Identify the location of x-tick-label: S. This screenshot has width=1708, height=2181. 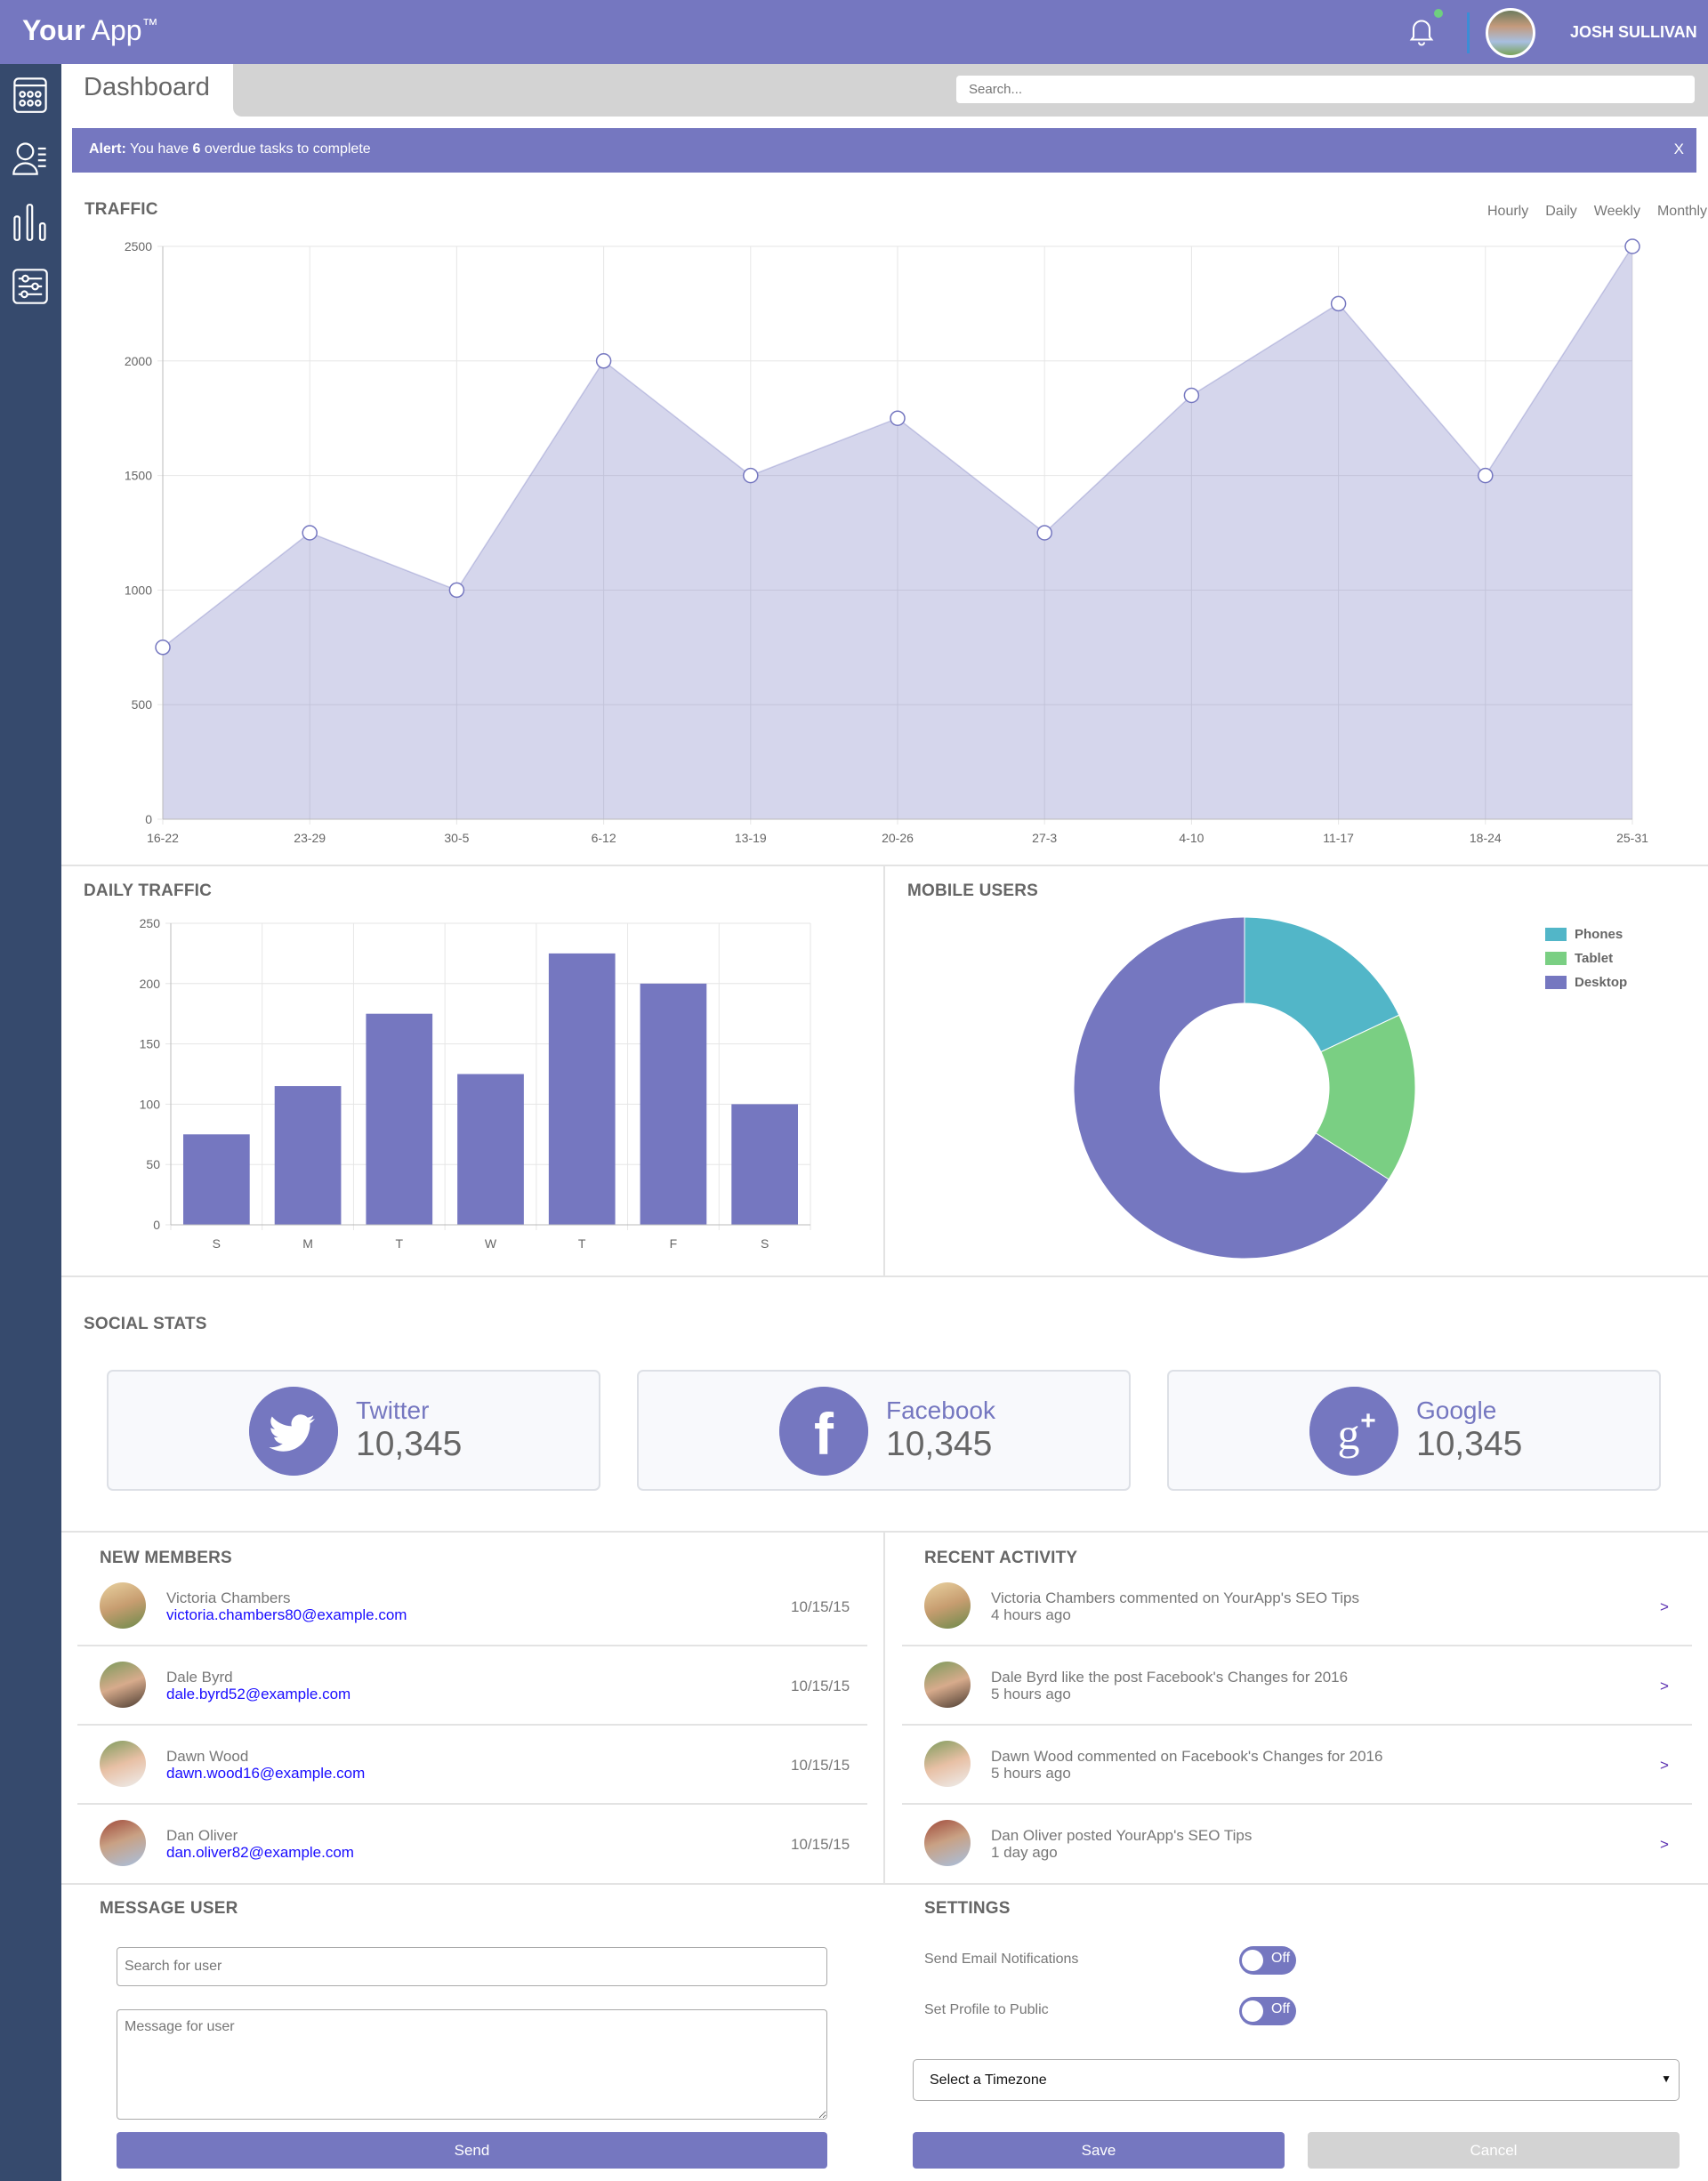
(765, 1243).